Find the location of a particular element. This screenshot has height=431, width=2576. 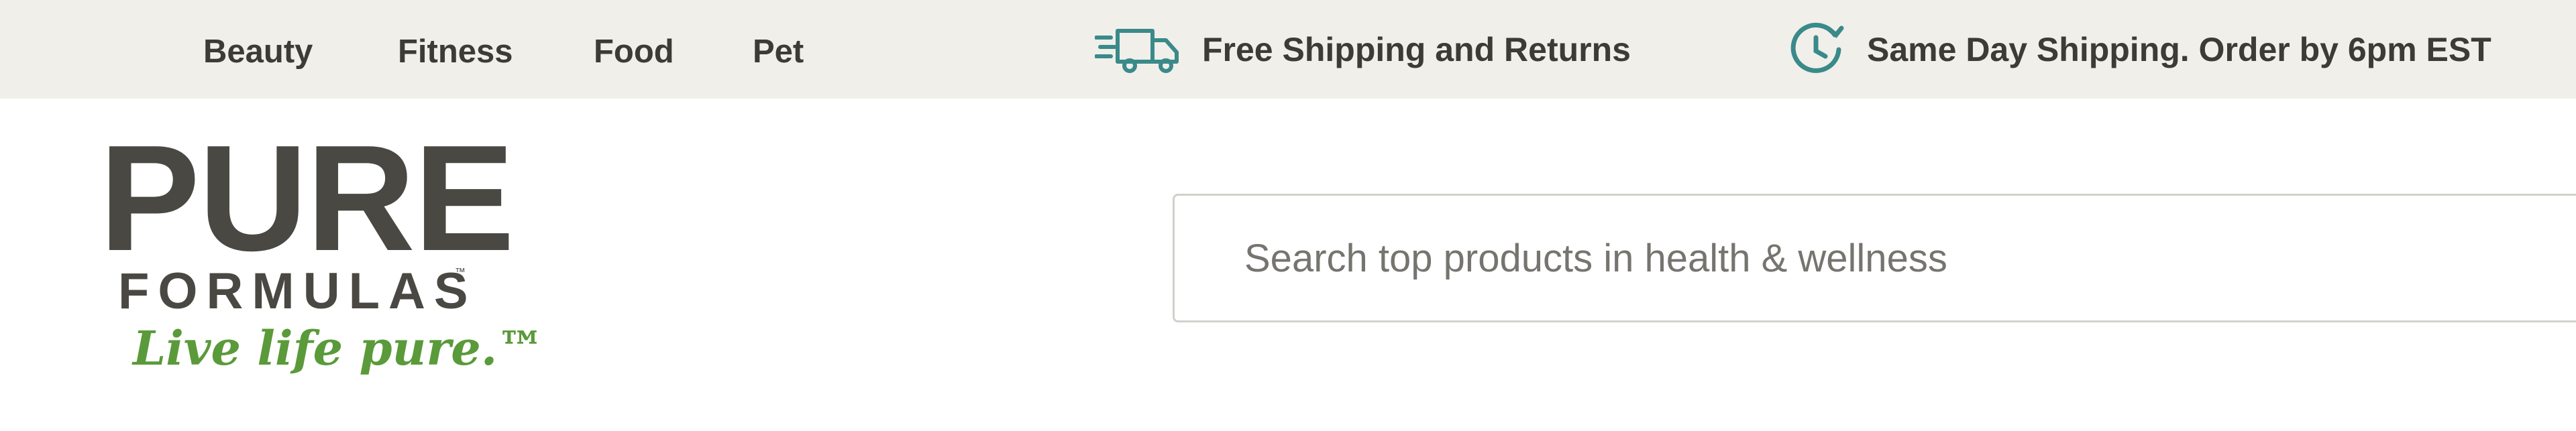

delivery-truck-icon is located at coordinates (1138, 49).